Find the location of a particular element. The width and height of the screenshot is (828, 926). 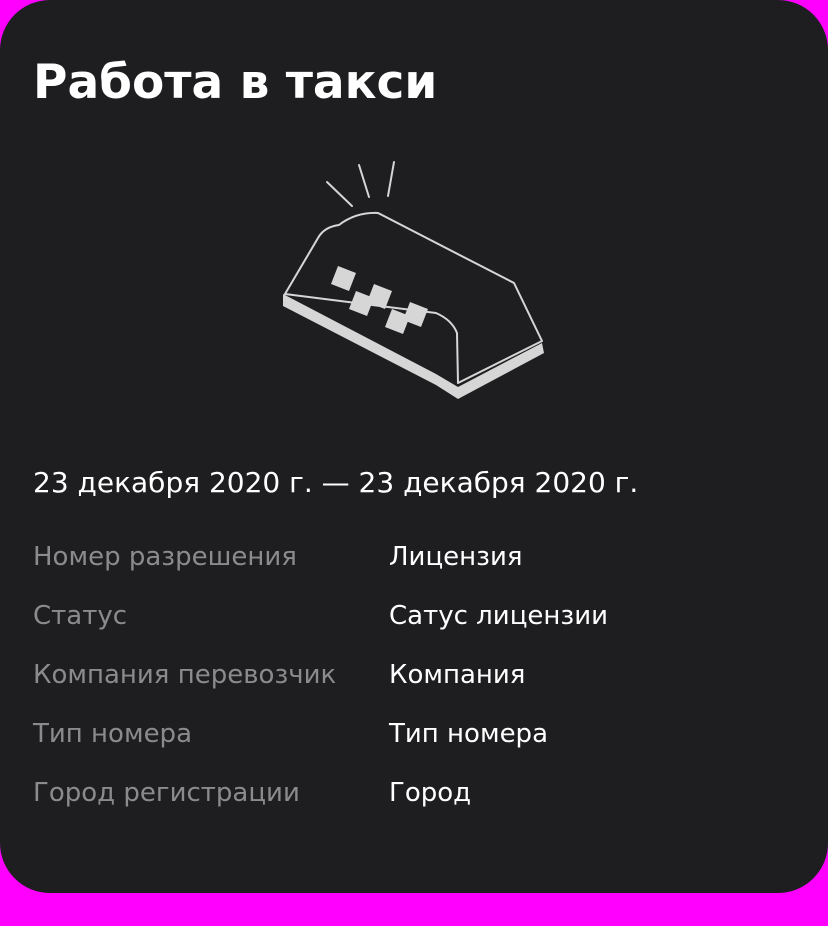

detail-row-permit-number: Номер разрешения Лицензия is located at coordinates (413, 566).